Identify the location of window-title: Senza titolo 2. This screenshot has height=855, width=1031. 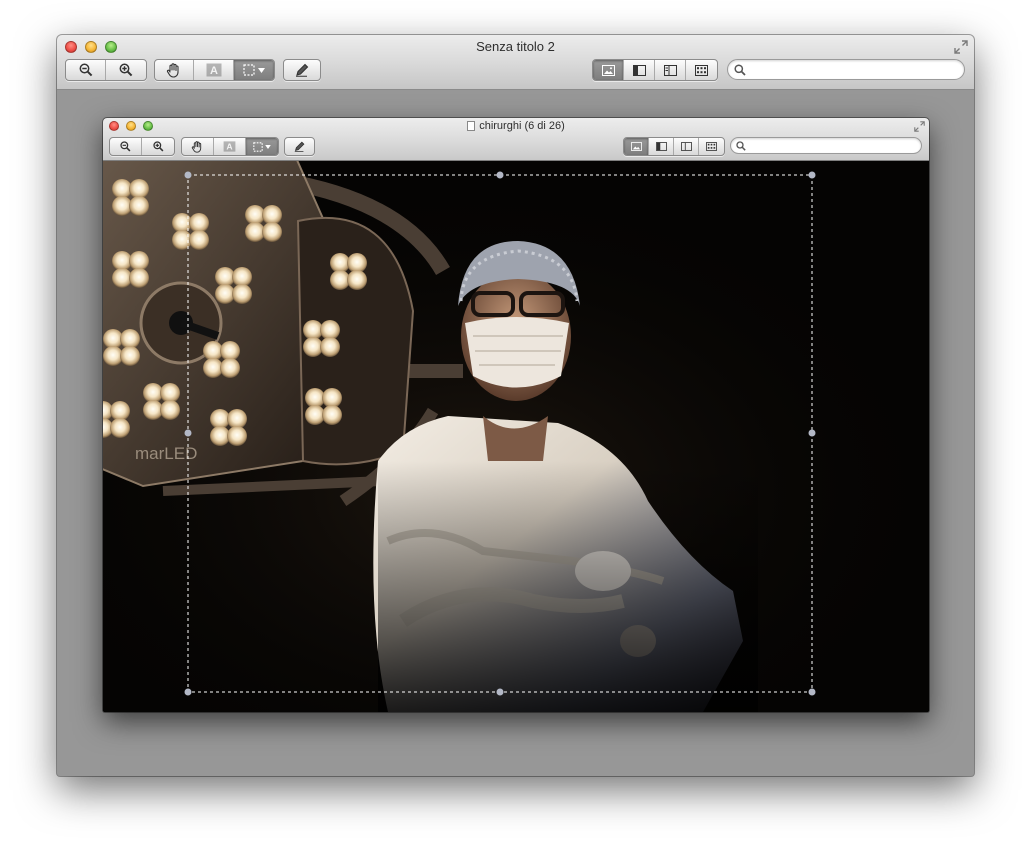
(515, 46).